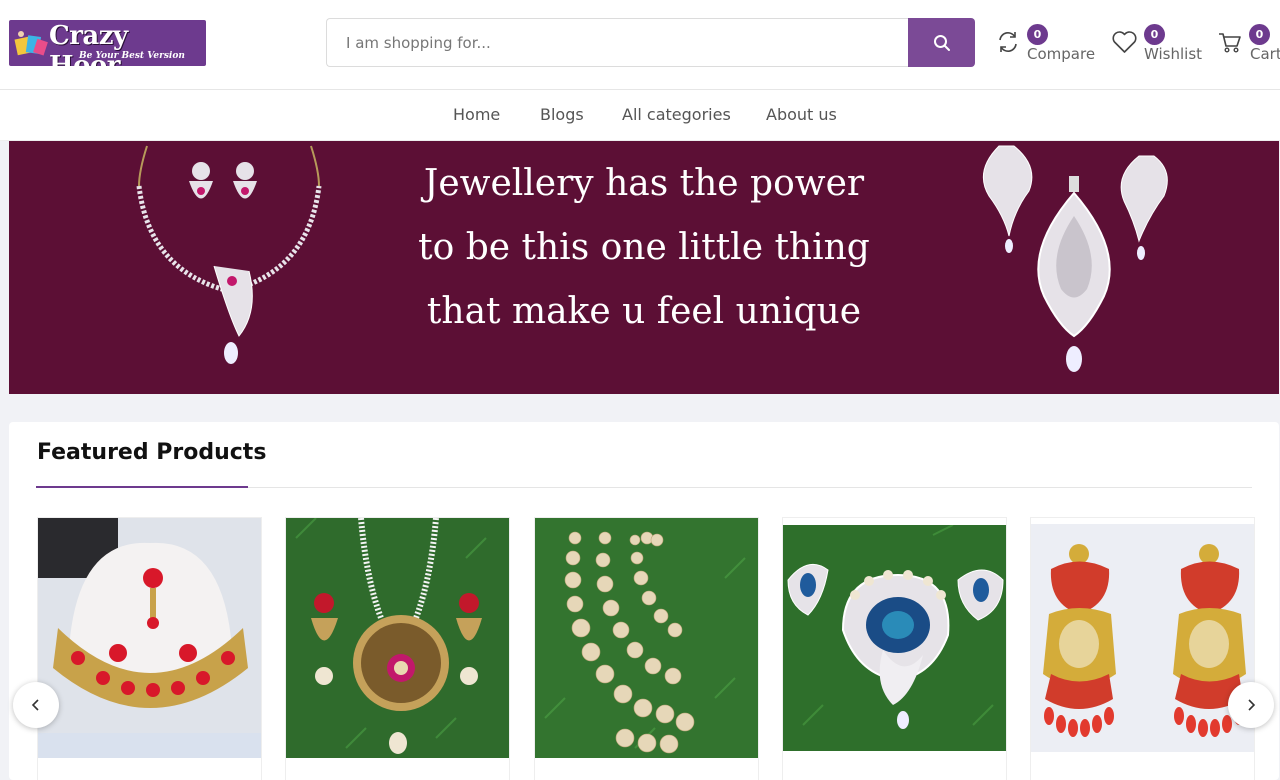 Image resolution: width=1280 pixels, height=780 pixels. I want to click on shopping-bag-icon, so click(31, 43).